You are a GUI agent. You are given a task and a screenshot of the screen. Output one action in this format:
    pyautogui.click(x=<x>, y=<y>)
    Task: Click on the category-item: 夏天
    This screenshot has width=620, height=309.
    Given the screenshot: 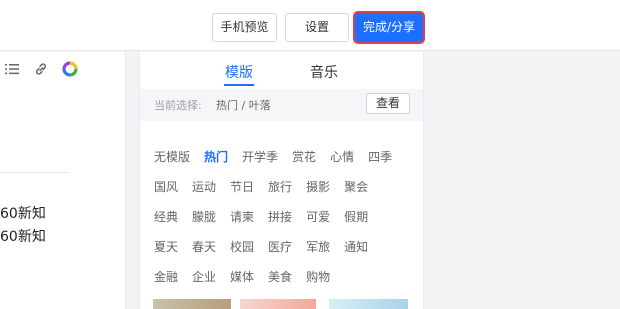 What is the action you would take?
    pyautogui.click(x=166, y=246)
    